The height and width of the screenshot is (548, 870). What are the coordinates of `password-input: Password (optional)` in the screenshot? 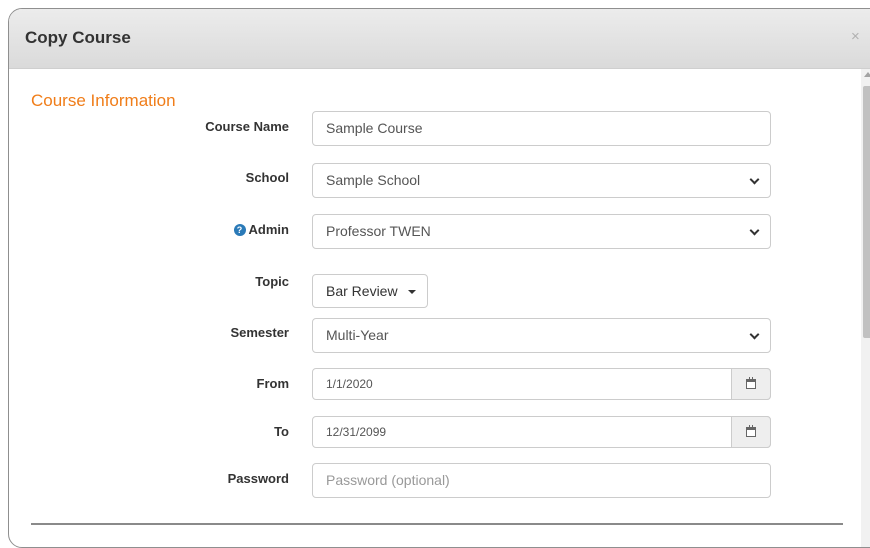 It's located at (541, 480).